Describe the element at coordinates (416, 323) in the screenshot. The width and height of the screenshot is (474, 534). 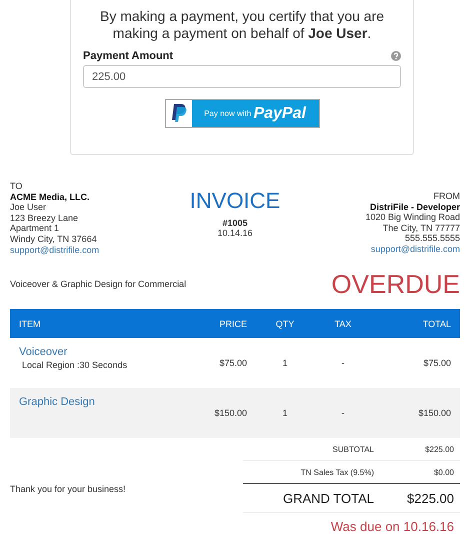
I see `column-header: TOTAL` at that location.